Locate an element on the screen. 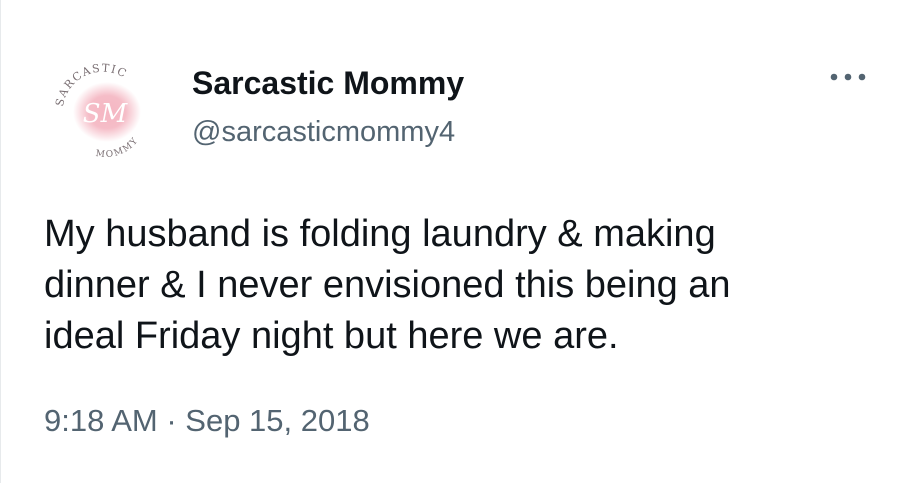 The width and height of the screenshot is (903, 483). tweet-timestamp: 9:18 AM · Sep 15, 2018 is located at coordinates (207, 421).